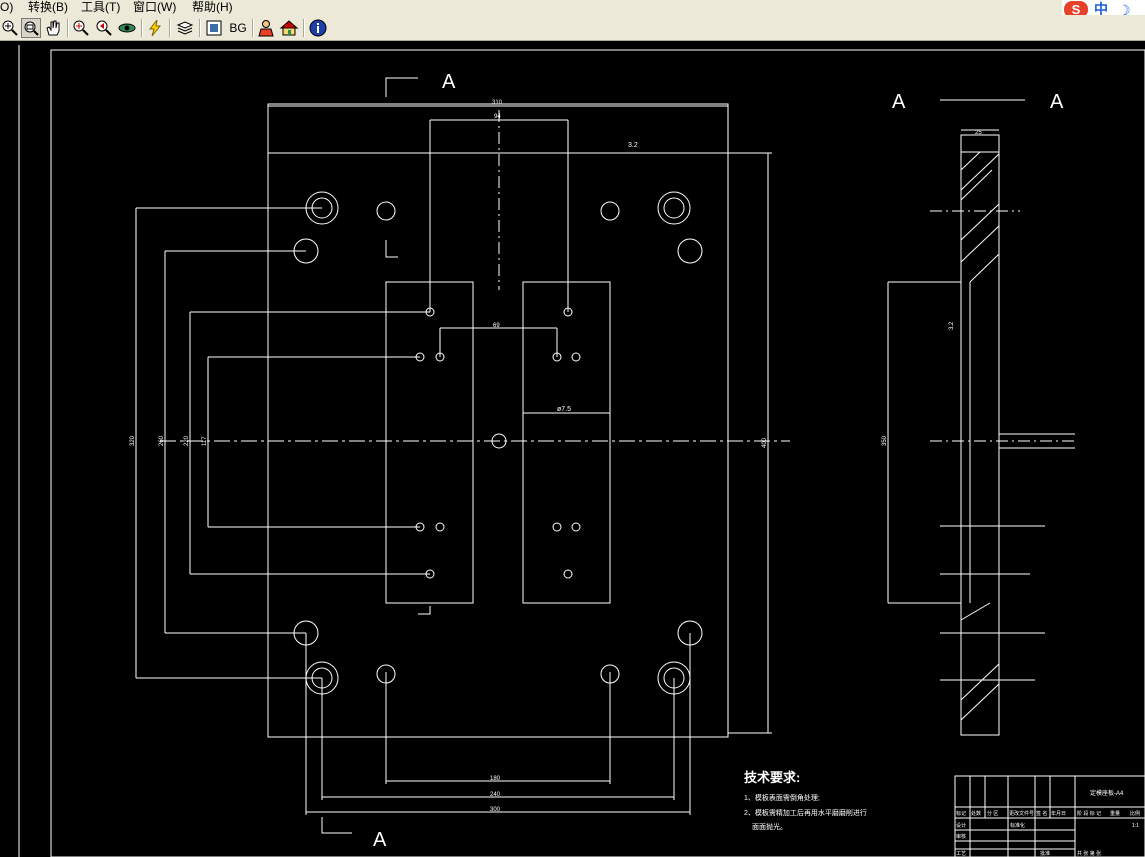 The image size is (1145, 857). I want to click on info-icon, so click(318, 28).